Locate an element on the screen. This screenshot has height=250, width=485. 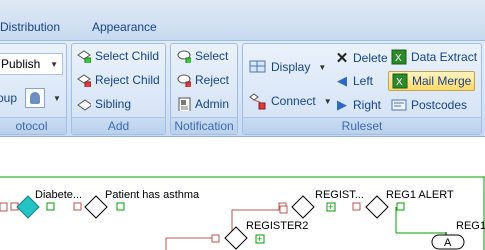
left-label: Left is located at coordinates (363, 81).